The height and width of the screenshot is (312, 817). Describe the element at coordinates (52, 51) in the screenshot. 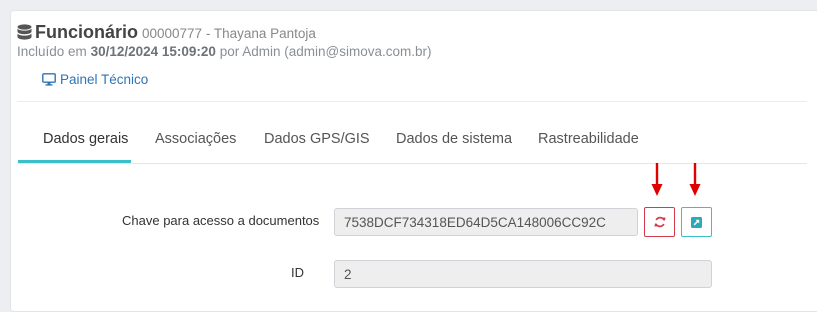

I see `included-prefix: Incluído em` at that location.